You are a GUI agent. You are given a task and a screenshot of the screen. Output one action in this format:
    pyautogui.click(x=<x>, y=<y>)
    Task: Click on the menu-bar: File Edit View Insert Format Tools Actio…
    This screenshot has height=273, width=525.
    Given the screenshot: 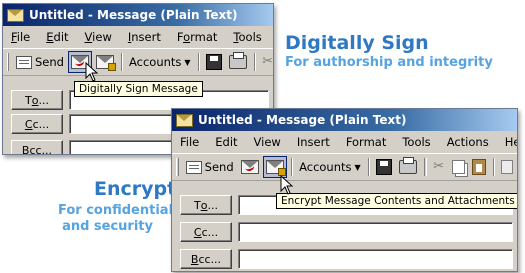 What is the action you would take?
    pyautogui.click(x=344, y=141)
    